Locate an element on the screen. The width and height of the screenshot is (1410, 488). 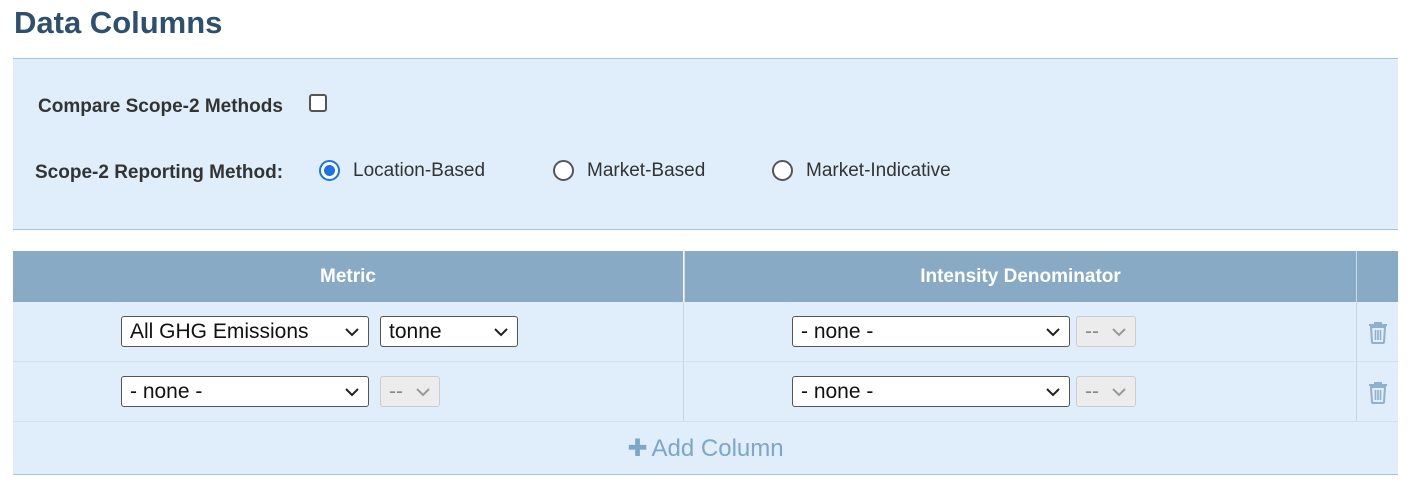
compare-methods-checkbox is located at coordinates (318, 103).